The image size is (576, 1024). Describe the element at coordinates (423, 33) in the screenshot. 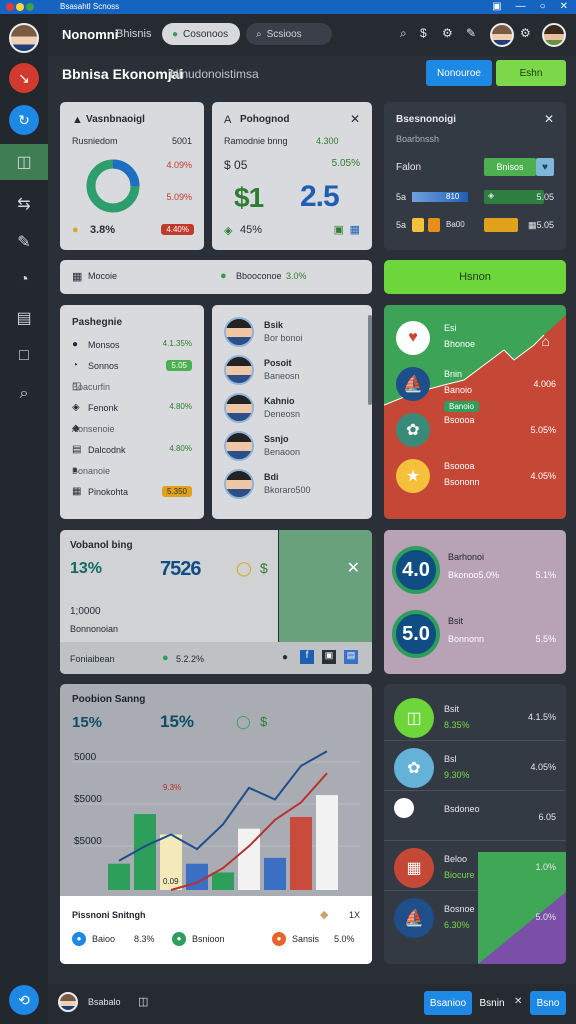

I see `dollar-icon: $` at that location.